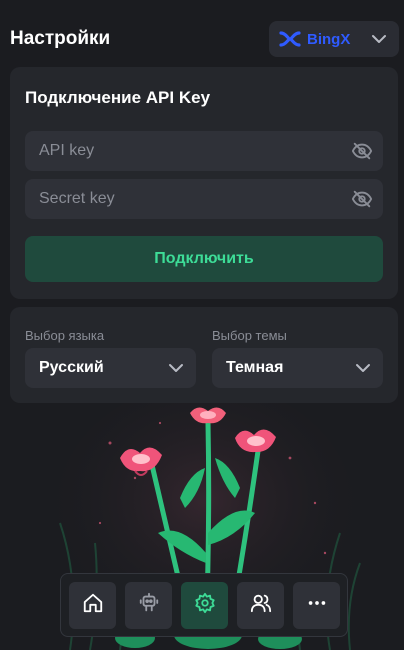 This screenshot has width=404, height=650. Describe the element at coordinates (71, 367) in the screenshot. I see `language-value: Русский` at that location.